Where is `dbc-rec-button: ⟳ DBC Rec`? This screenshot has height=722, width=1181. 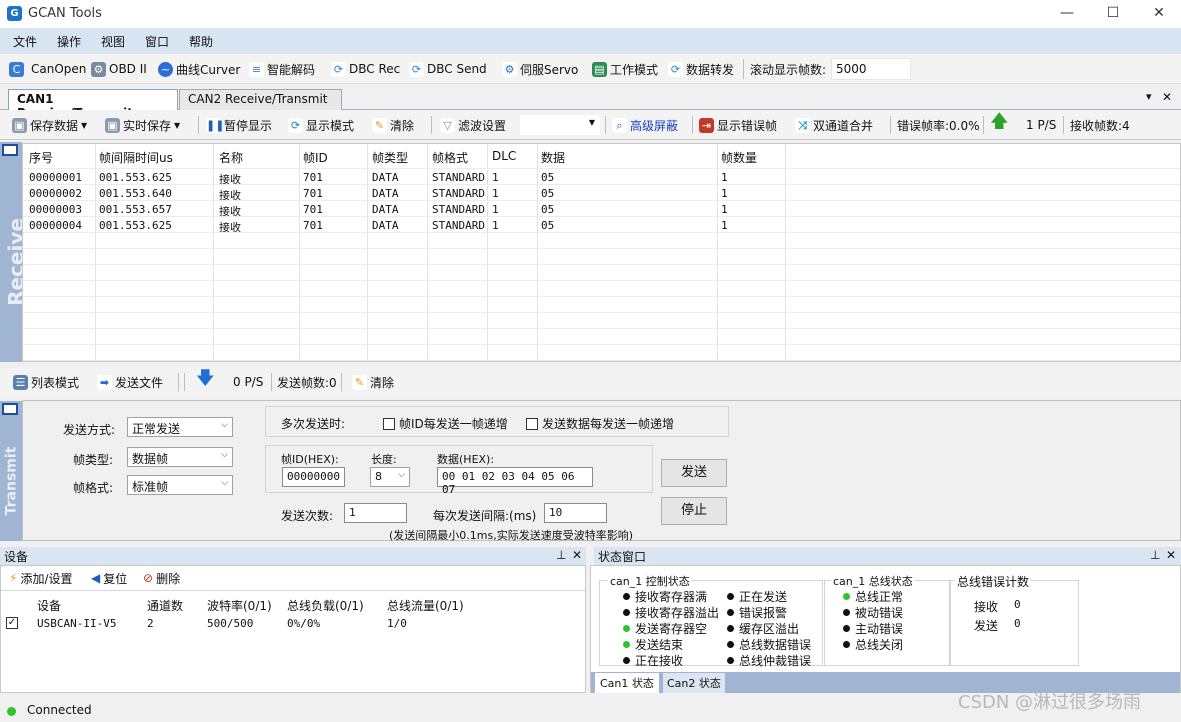 dbc-rec-button: ⟳ DBC Rec is located at coordinates (365, 69).